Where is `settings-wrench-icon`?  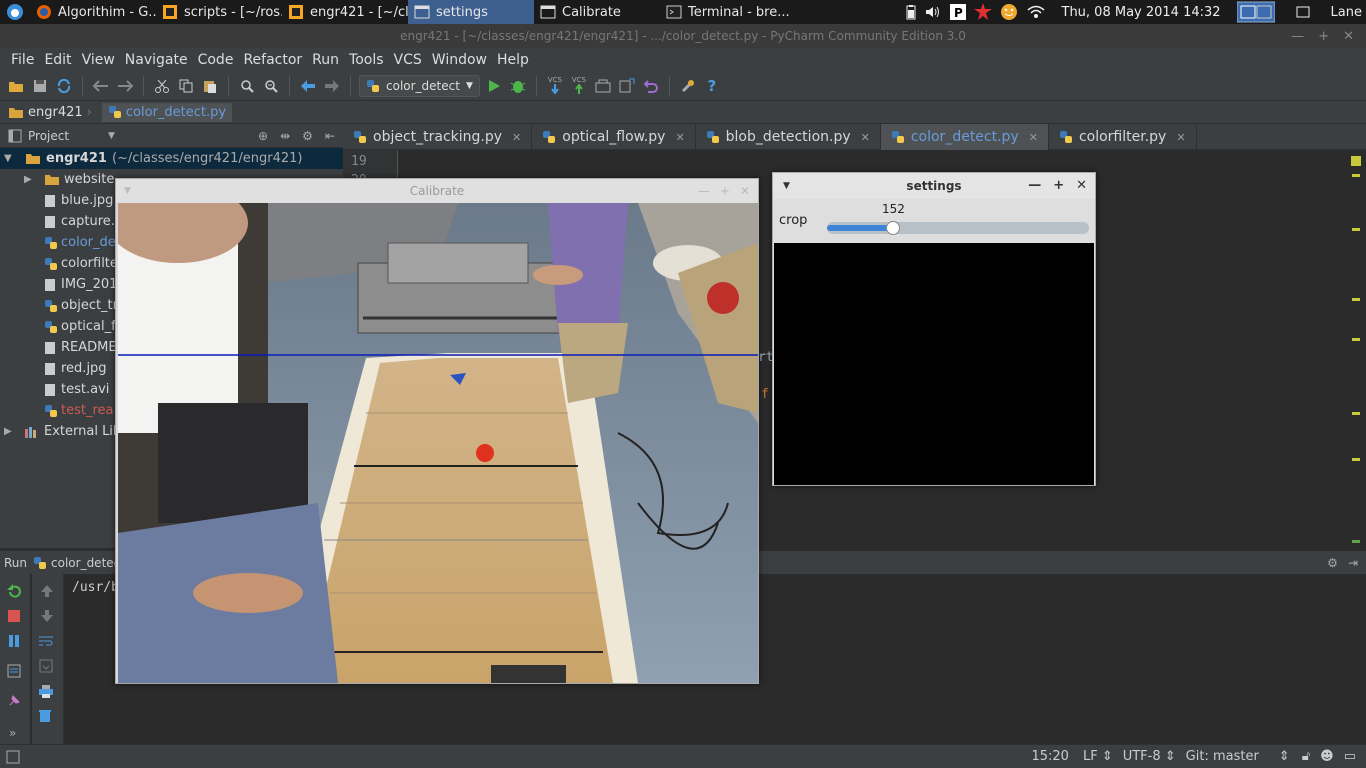 settings-wrench-icon is located at coordinates (688, 86).